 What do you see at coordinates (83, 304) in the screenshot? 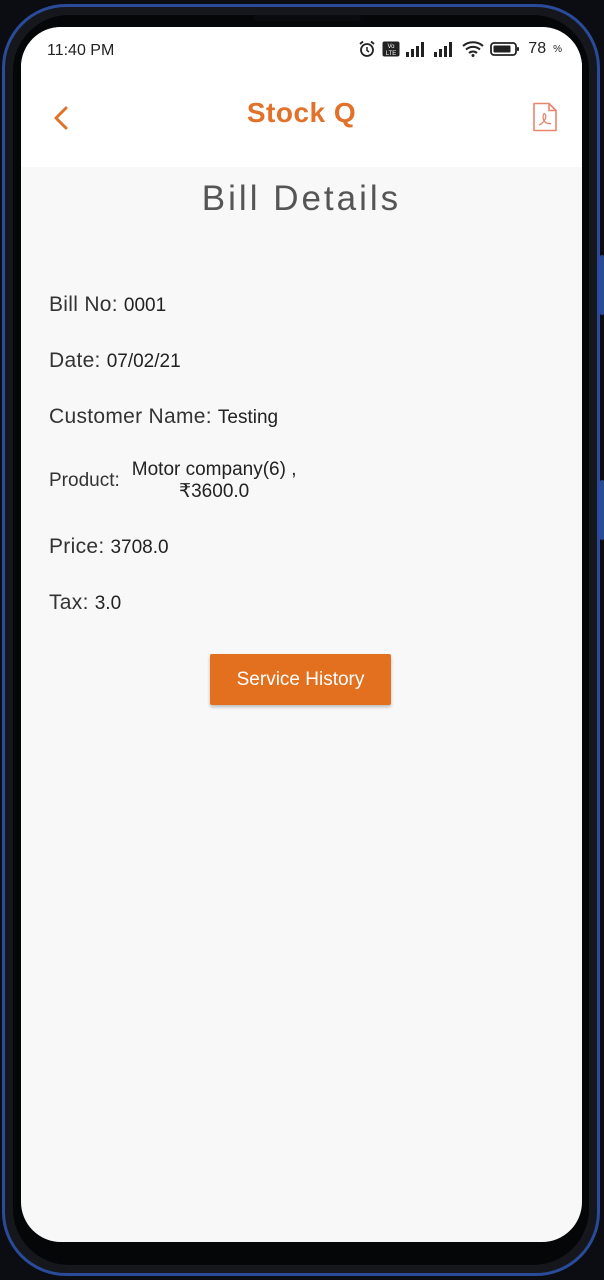
I see `bill-no-label: Bill No:` at bounding box center [83, 304].